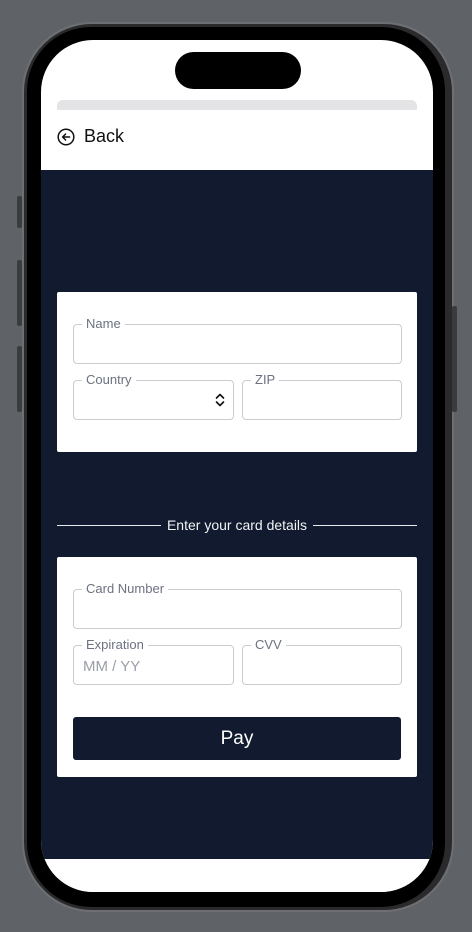  Describe the element at coordinates (19, 212) in the screenshot. I see `action-button` at that location.